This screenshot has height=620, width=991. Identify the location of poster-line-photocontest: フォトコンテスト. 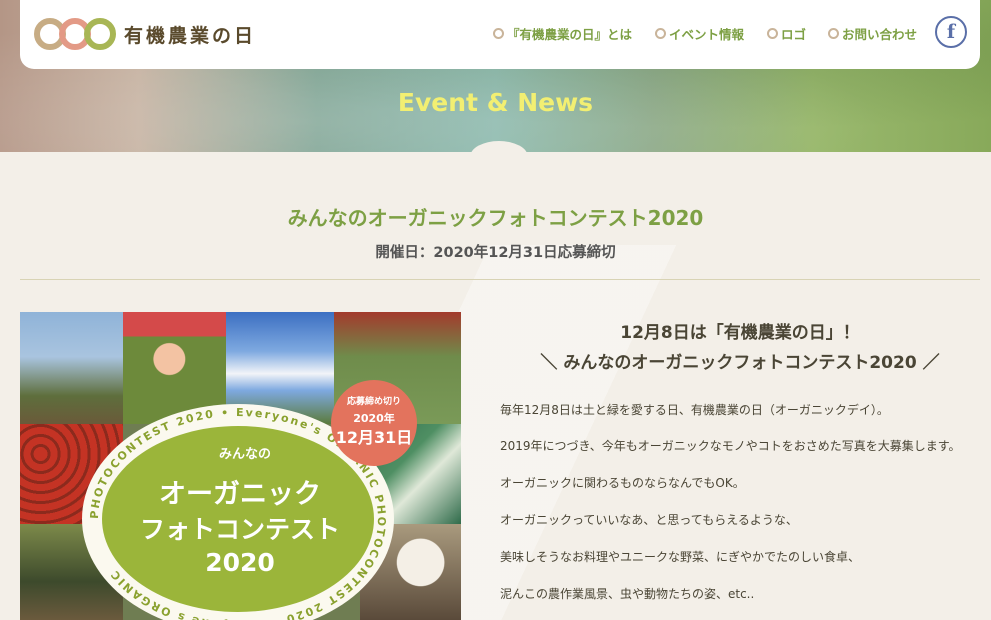
(239, 529).